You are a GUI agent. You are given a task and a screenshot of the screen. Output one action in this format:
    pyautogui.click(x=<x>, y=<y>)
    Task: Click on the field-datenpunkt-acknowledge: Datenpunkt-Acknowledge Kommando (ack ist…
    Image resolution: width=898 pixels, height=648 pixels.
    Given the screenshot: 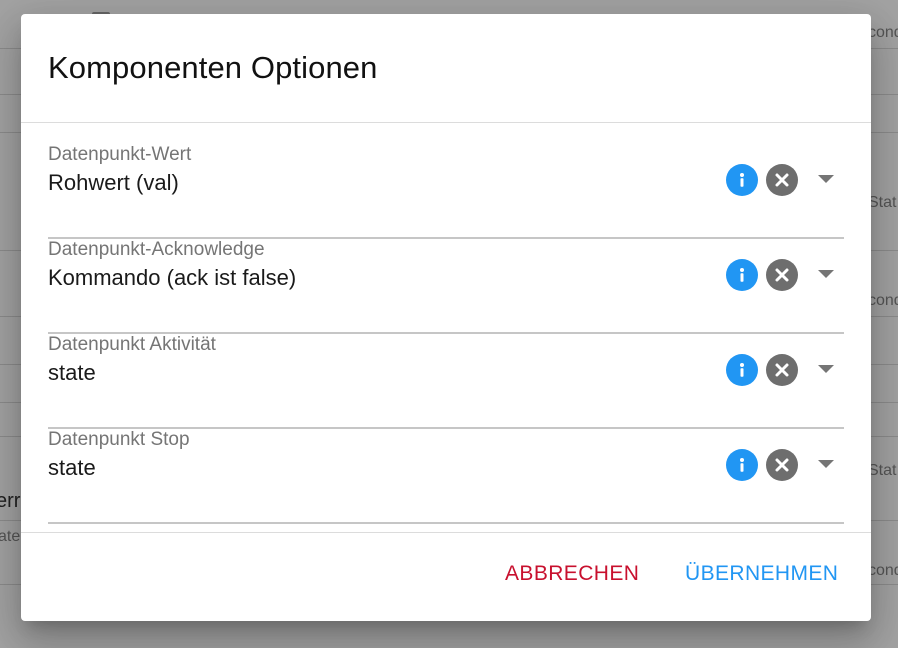 What is the action you would take?
    pyautogui.click(x=446, y=286)
    